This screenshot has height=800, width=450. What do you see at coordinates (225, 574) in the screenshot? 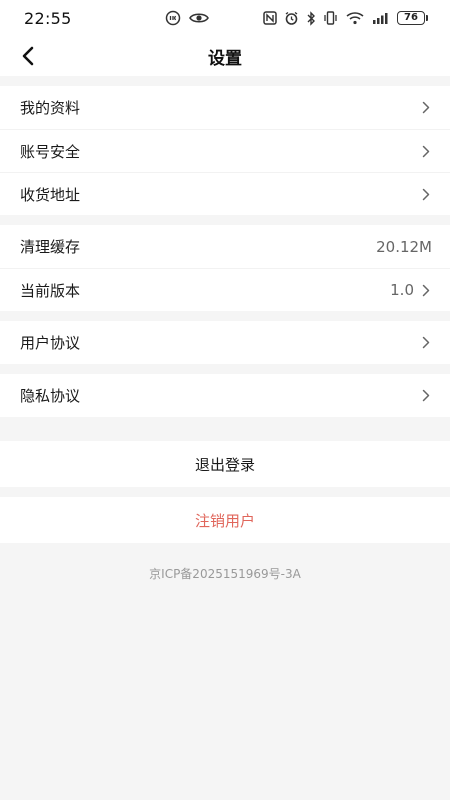
I see `icp-filing-number: 京ICP备2025151969号-3A` at bounding box center [225, 574].